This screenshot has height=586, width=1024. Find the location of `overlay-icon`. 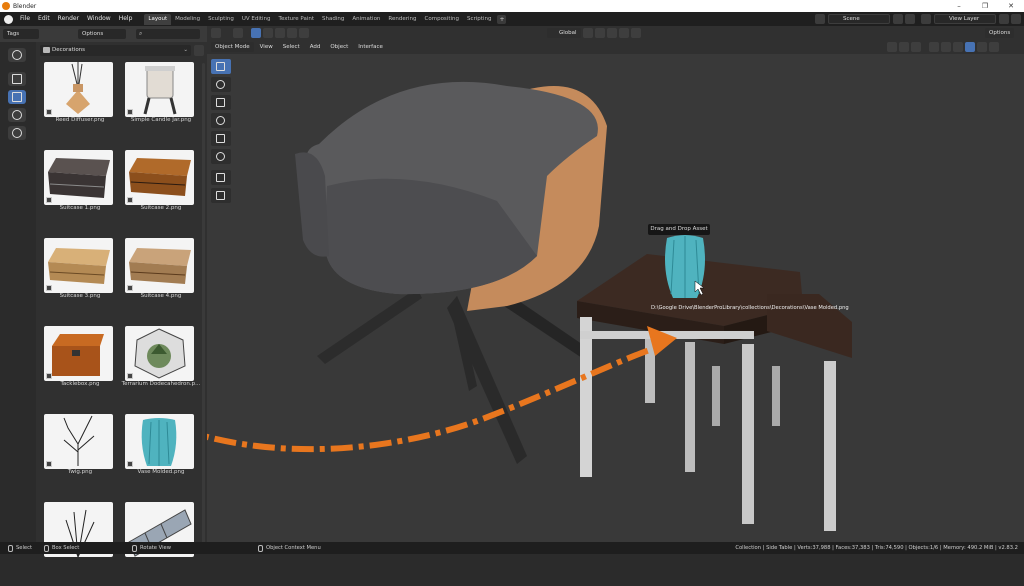

overlay-icon is located at coordinates (916, 47).